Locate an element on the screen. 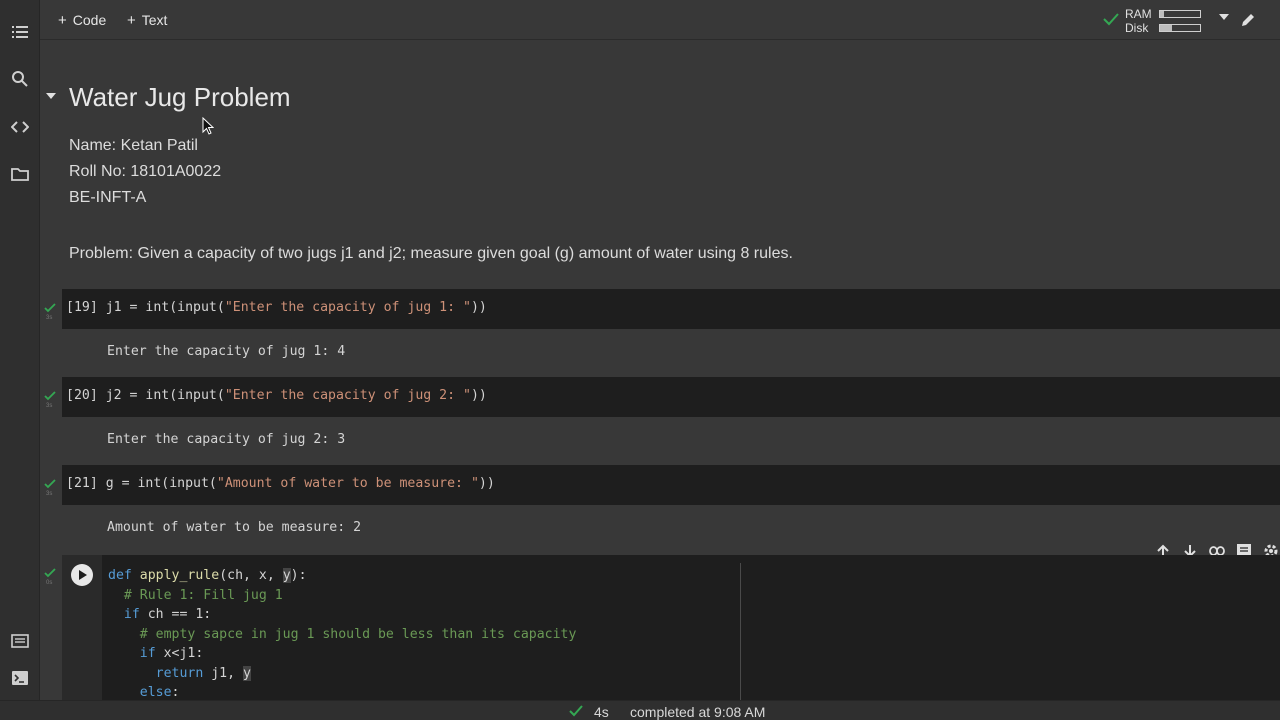 Image resolution: width=1280 pixels, height=720 pixels. cell-output: Enter the capacity of jug 2: 3 is located at coordinates (671, 441).